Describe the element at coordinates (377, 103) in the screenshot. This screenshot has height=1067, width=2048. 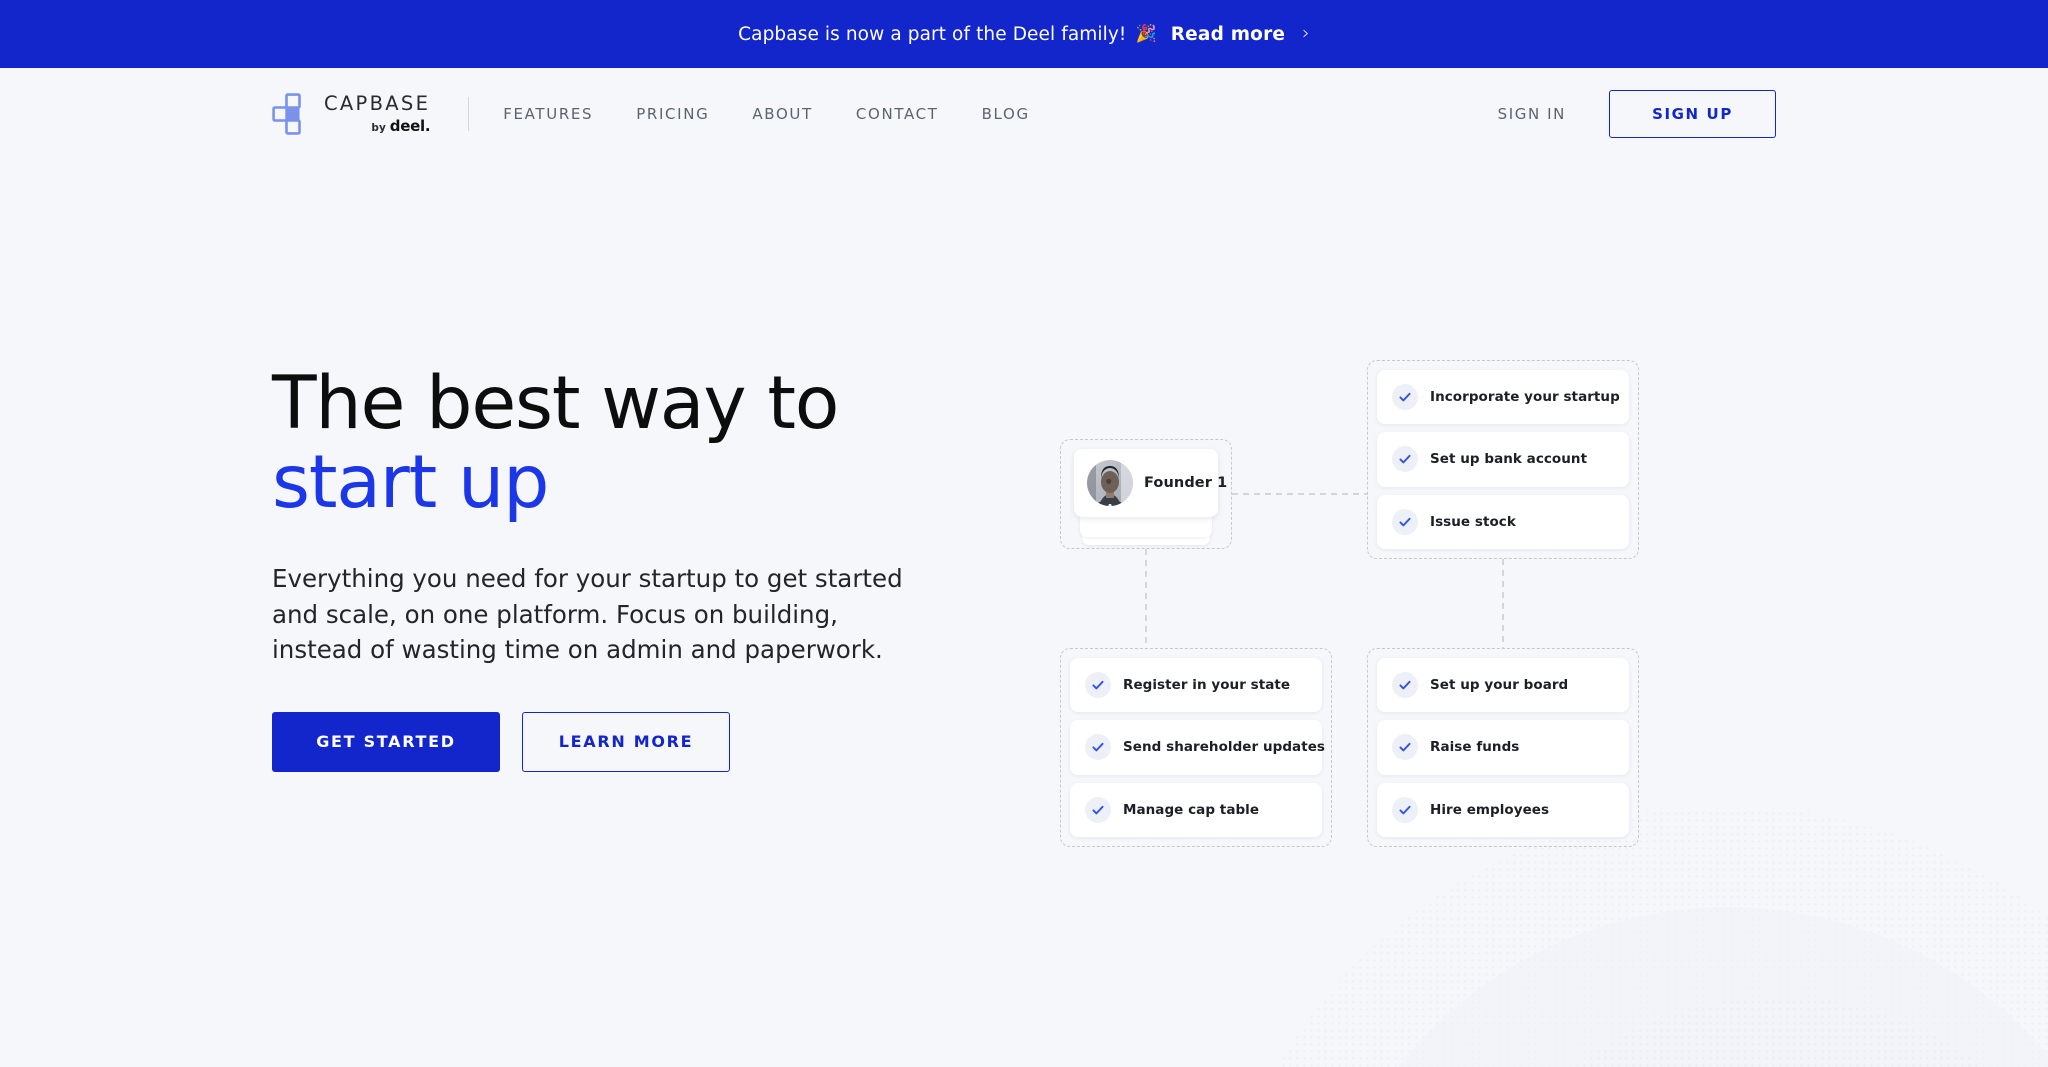
I see `logo-capbase-text: CAPBASE` at that location.